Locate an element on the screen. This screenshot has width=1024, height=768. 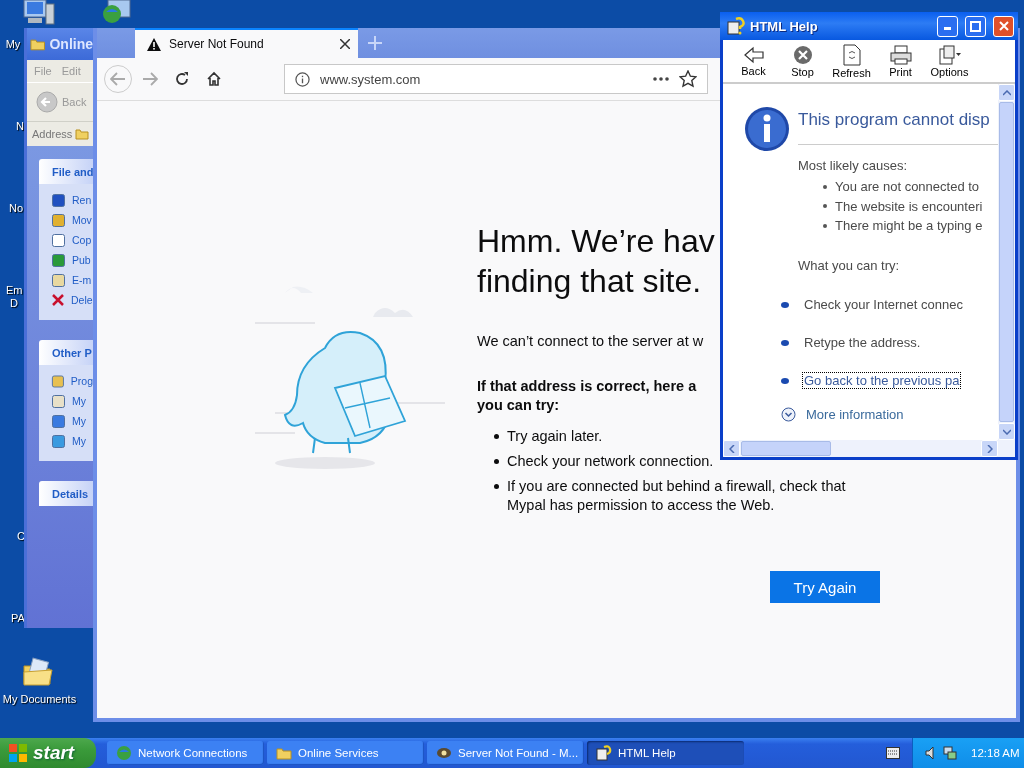
suggestion-link: Check your Internet connec is located at coordinates (883, 304).